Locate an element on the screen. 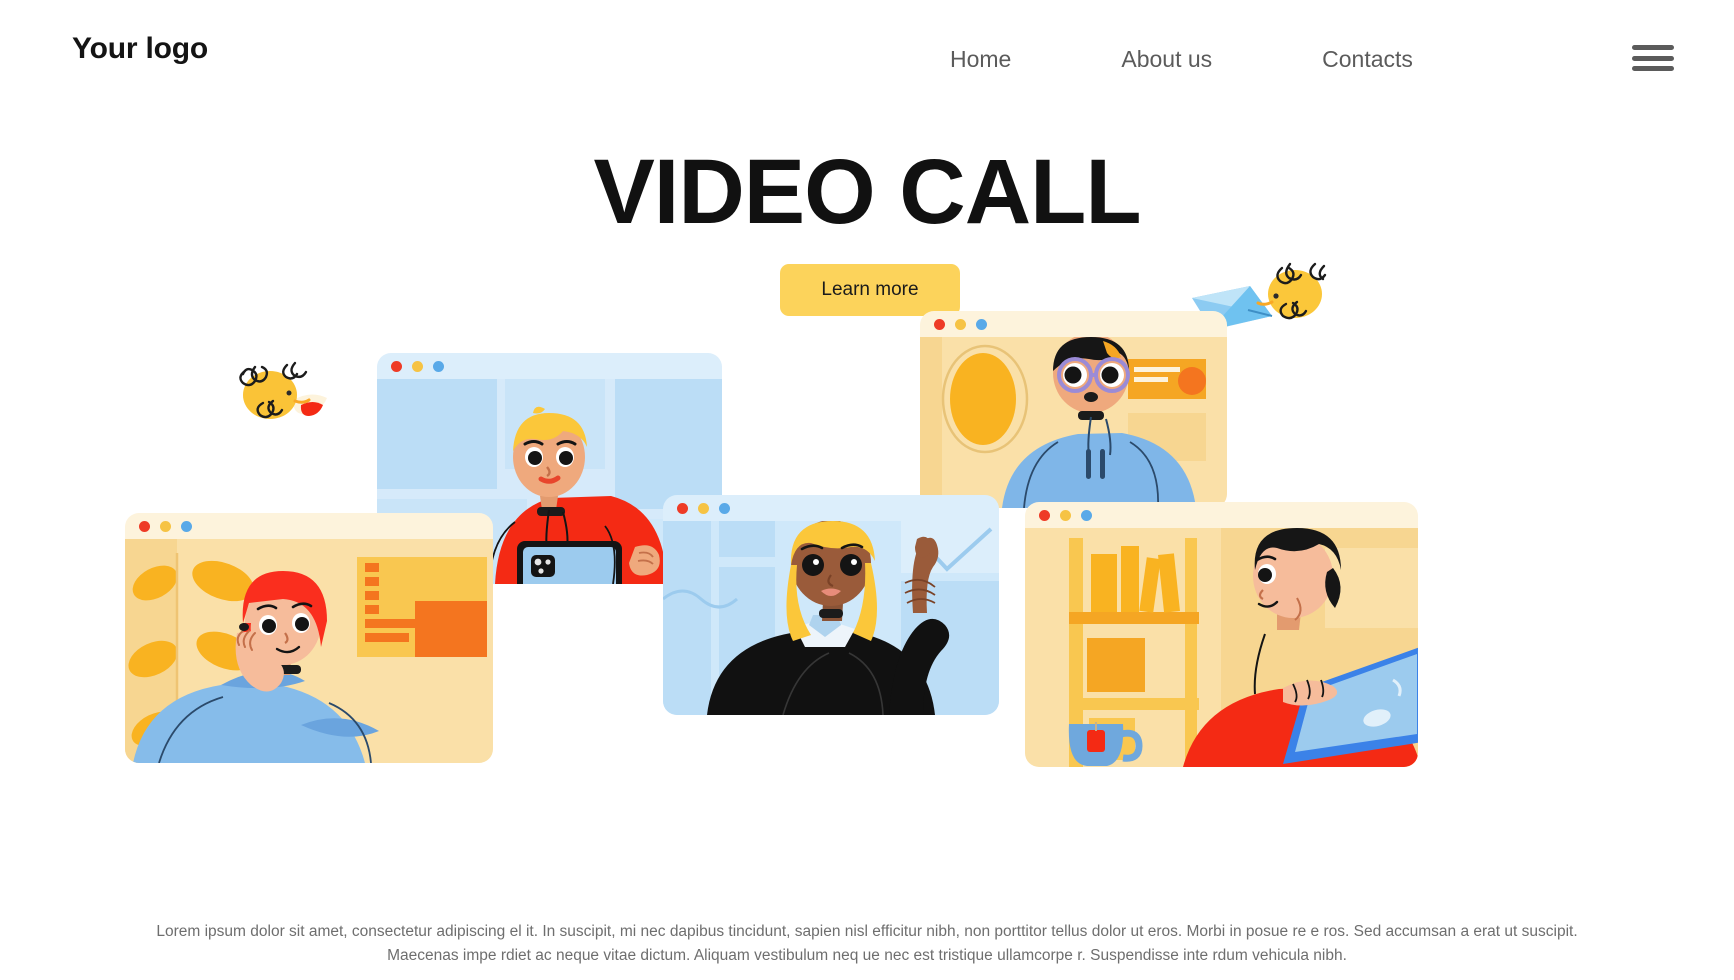  main-navigation: Home About us Contacts is located at coordinates (1181, 59).